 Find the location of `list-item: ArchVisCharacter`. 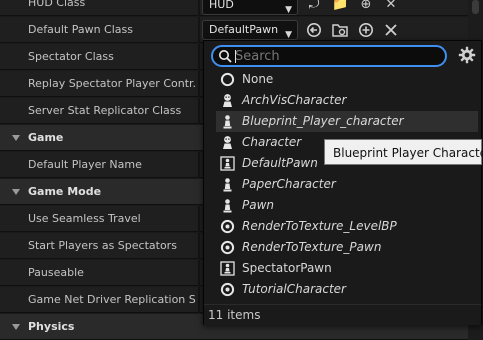

list-item: ArchVisCharacter is located at coordinates (347, 100).